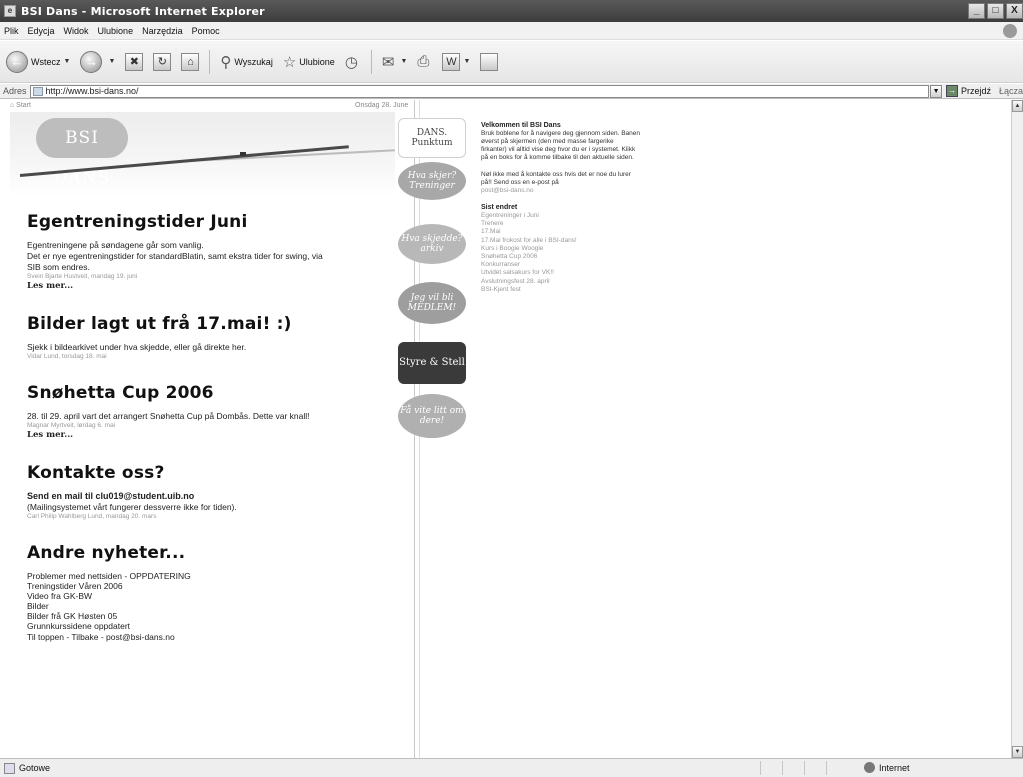 The height and width of the screenshot is (777, 1023). Describe the element at coordinates (432, 303) in the screenshot. I see `bubble-bli-medlem: Jeg vil bli MEDLEM!` at that location.